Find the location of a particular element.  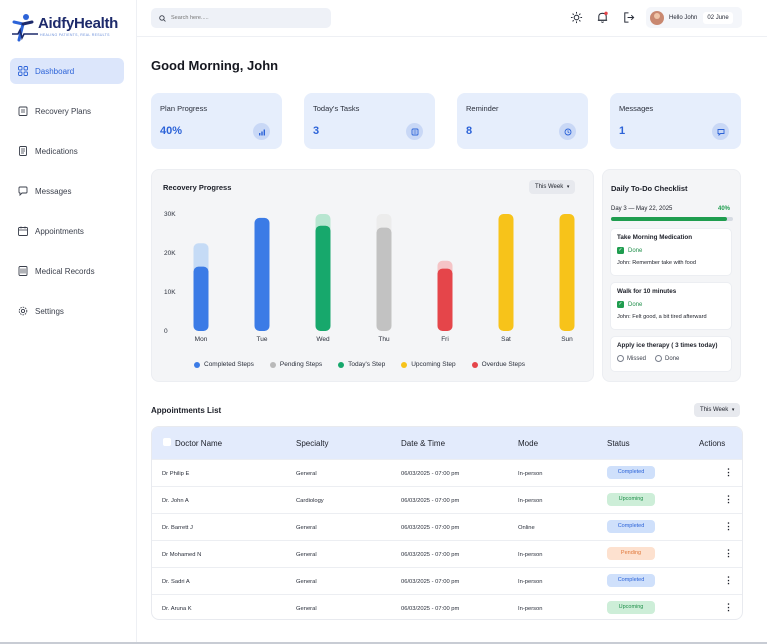

bar-sat is located at coordinates (506, 272).